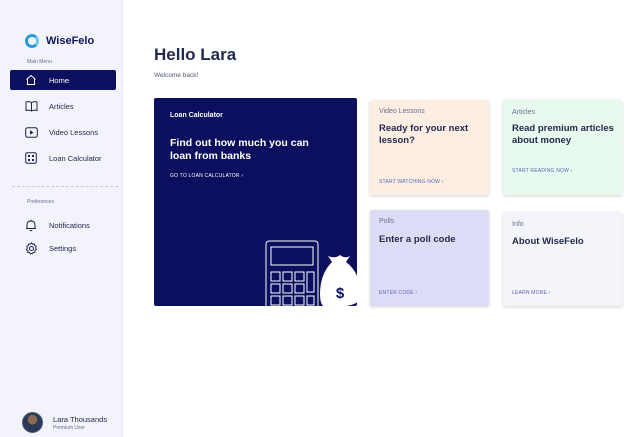 This screenshot has height=437, width=642. I want to click on card-title: Read premium articles about money, so click(563, 134).